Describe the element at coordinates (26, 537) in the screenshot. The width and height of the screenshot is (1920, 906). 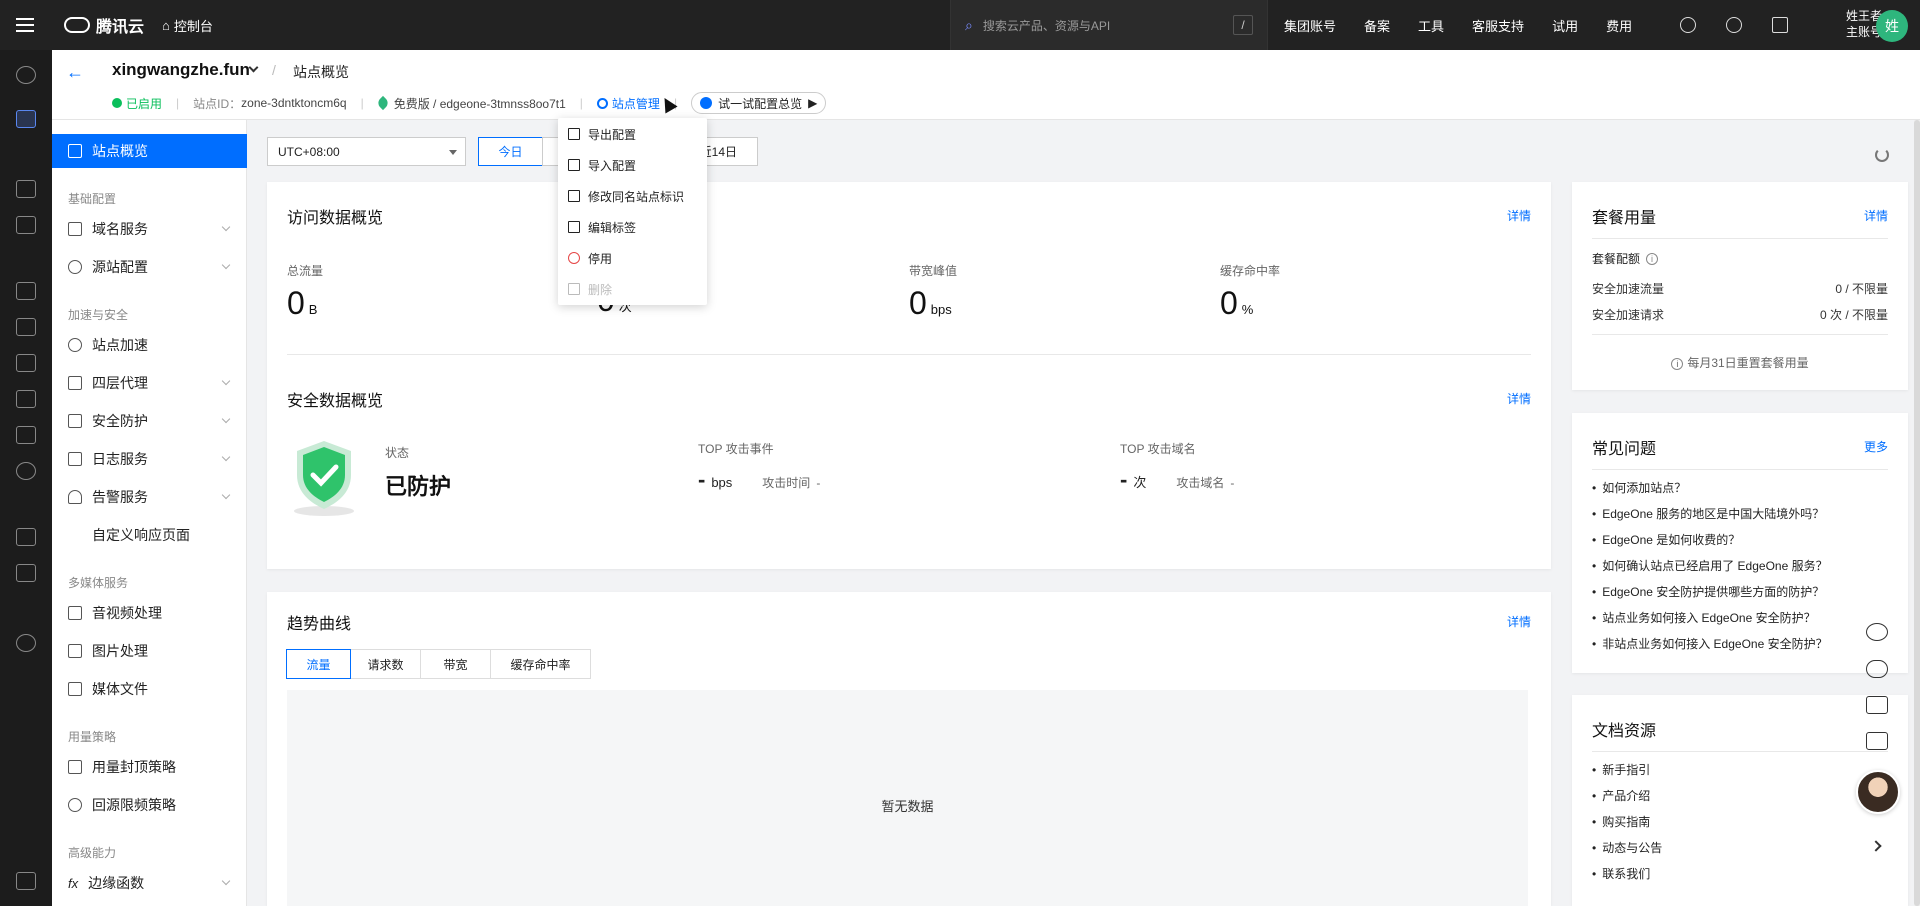
I see `certificate-icon` at that location.